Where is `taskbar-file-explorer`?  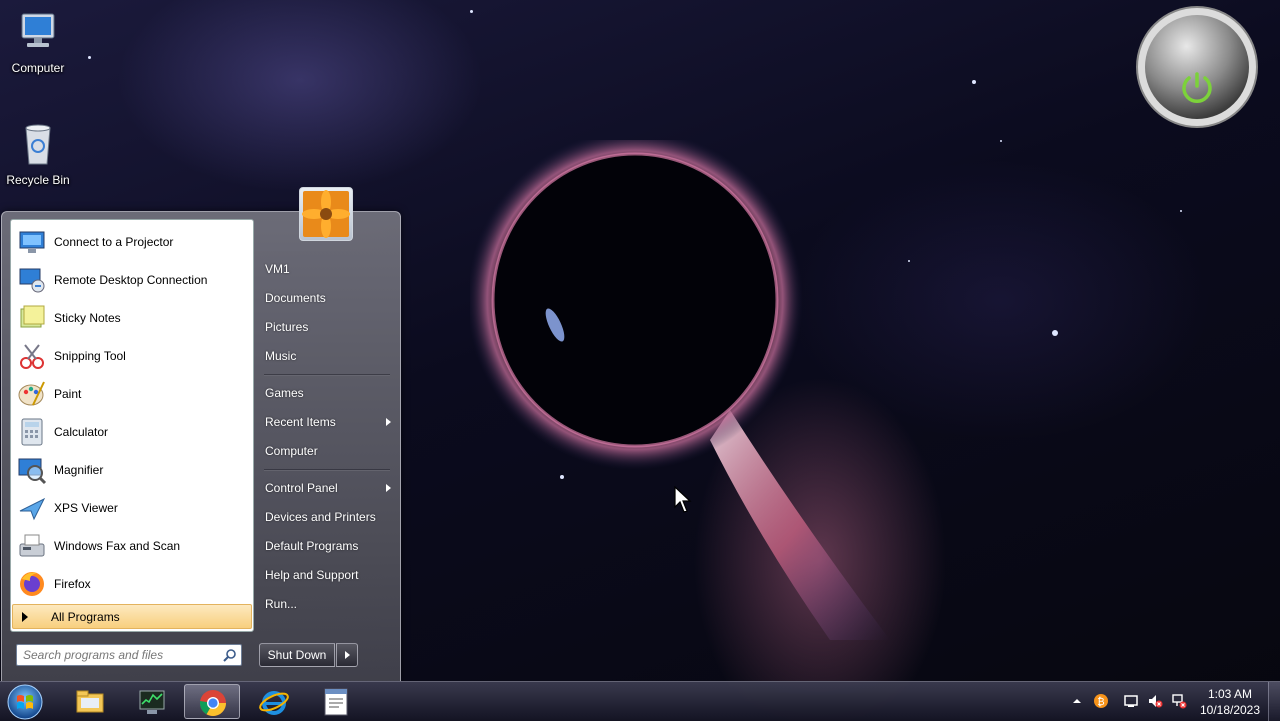
taskbar-file-explorer is located at coordinates (90, 701).